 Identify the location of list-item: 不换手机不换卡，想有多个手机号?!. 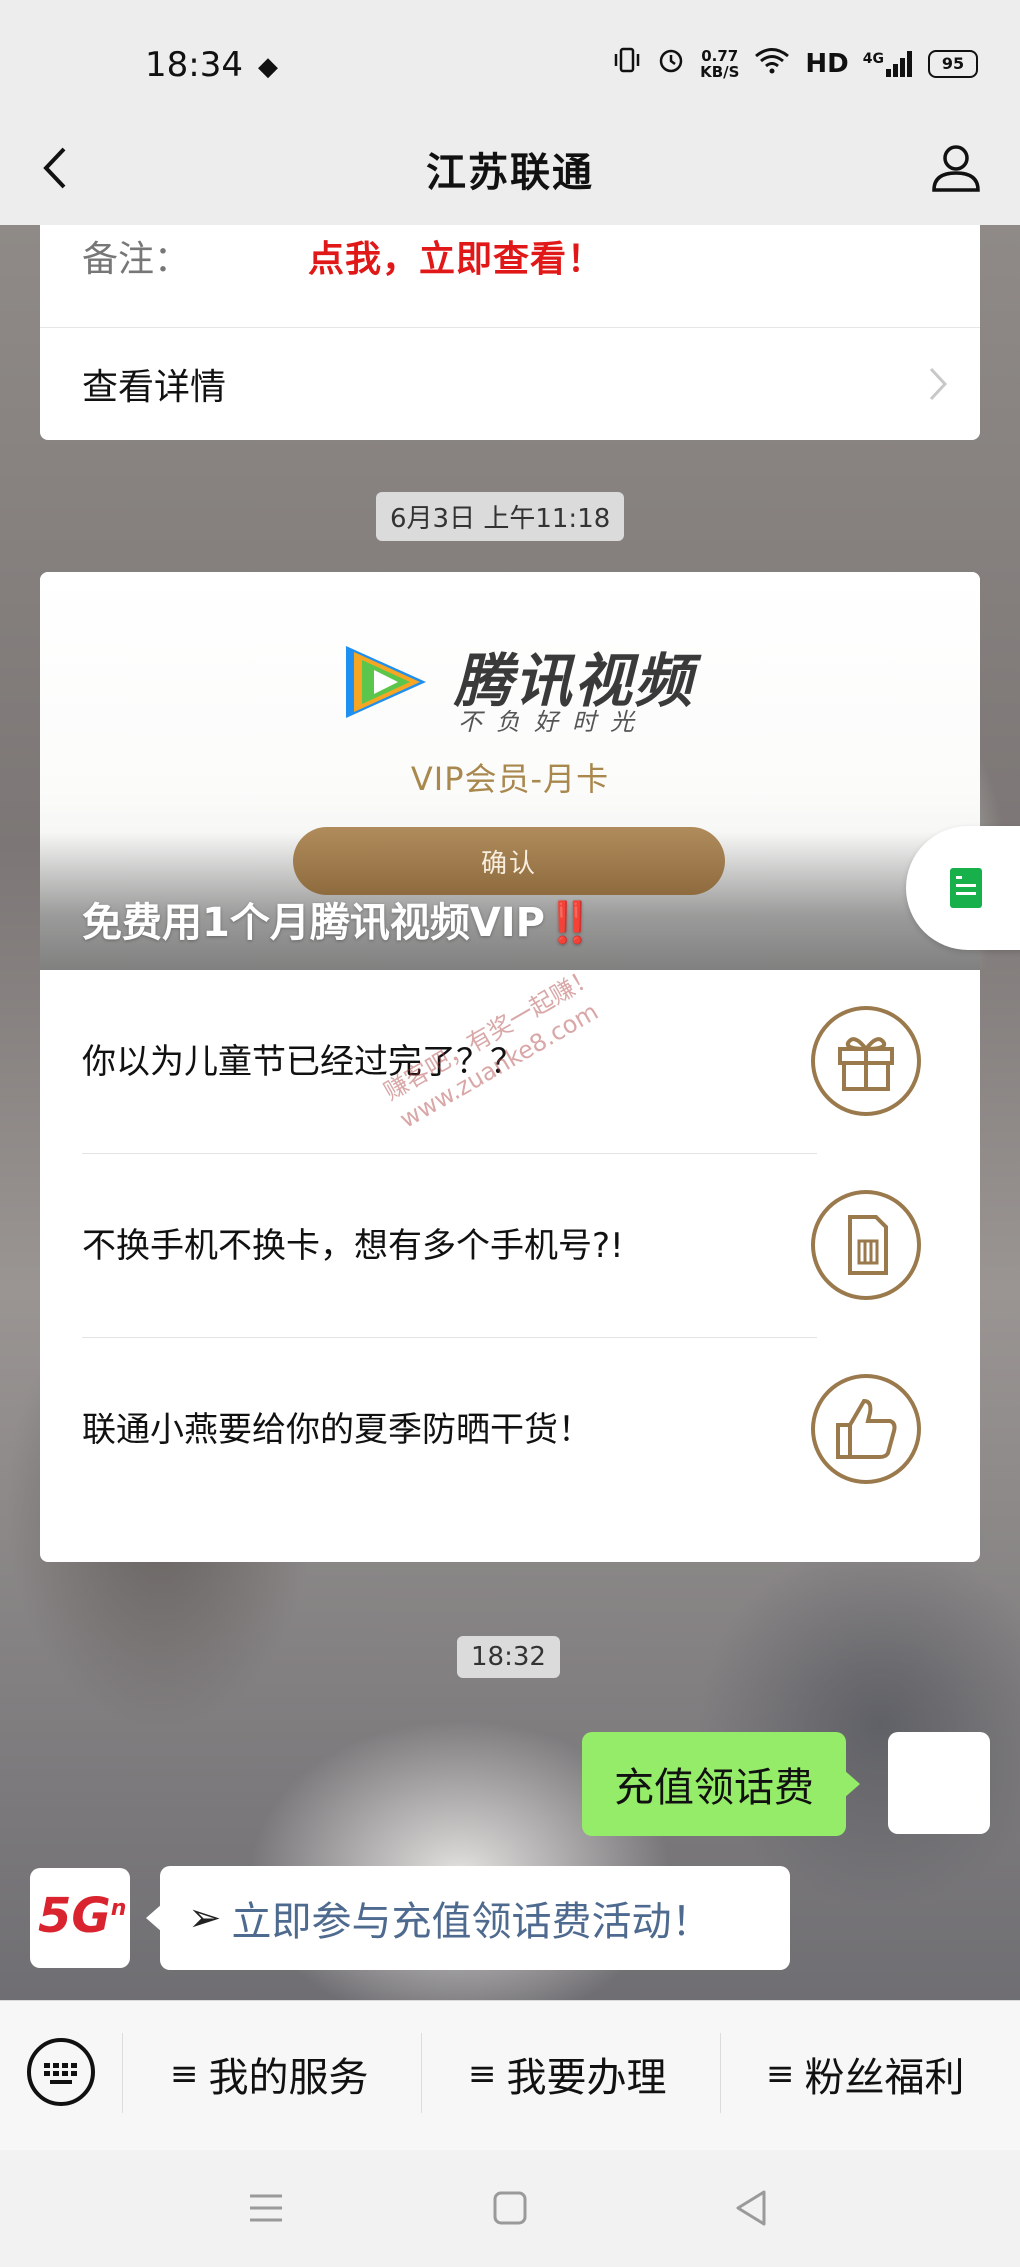
(510, 1246).